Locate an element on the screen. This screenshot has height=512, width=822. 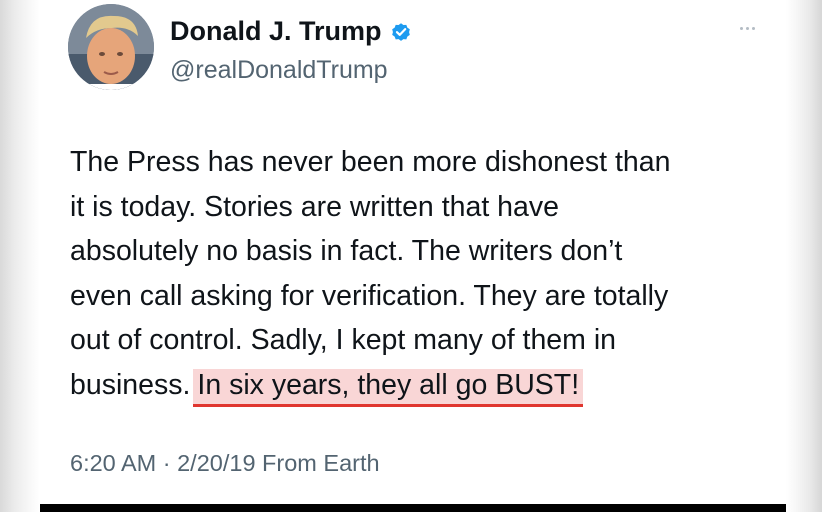
author-handle: @realDonaldTrump is located at coordinates (279, 70).